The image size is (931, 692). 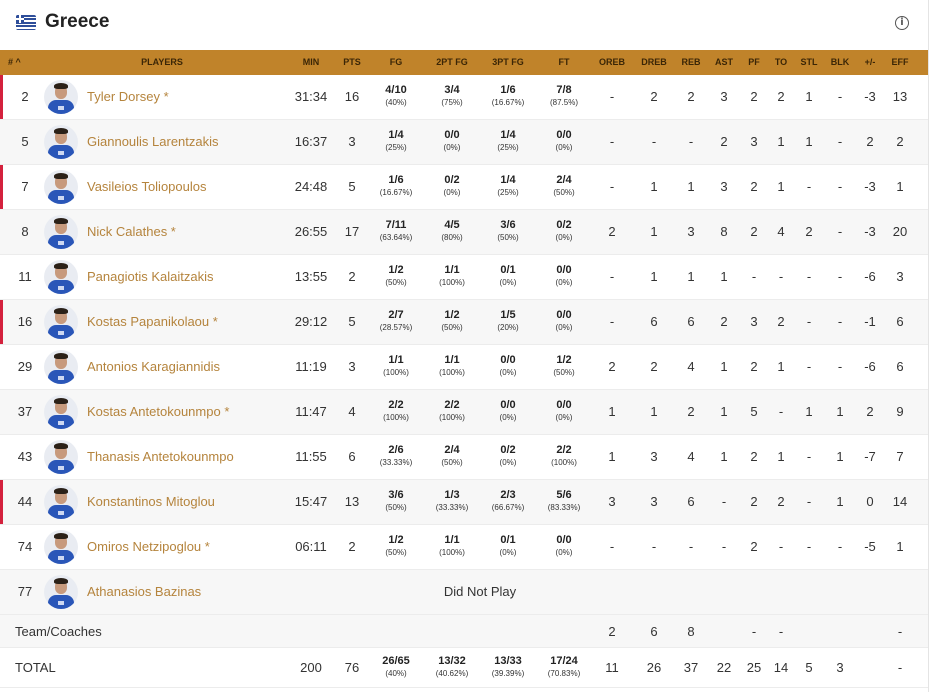 I want to click on column-header-label: FG, so click(x=396, y=62).